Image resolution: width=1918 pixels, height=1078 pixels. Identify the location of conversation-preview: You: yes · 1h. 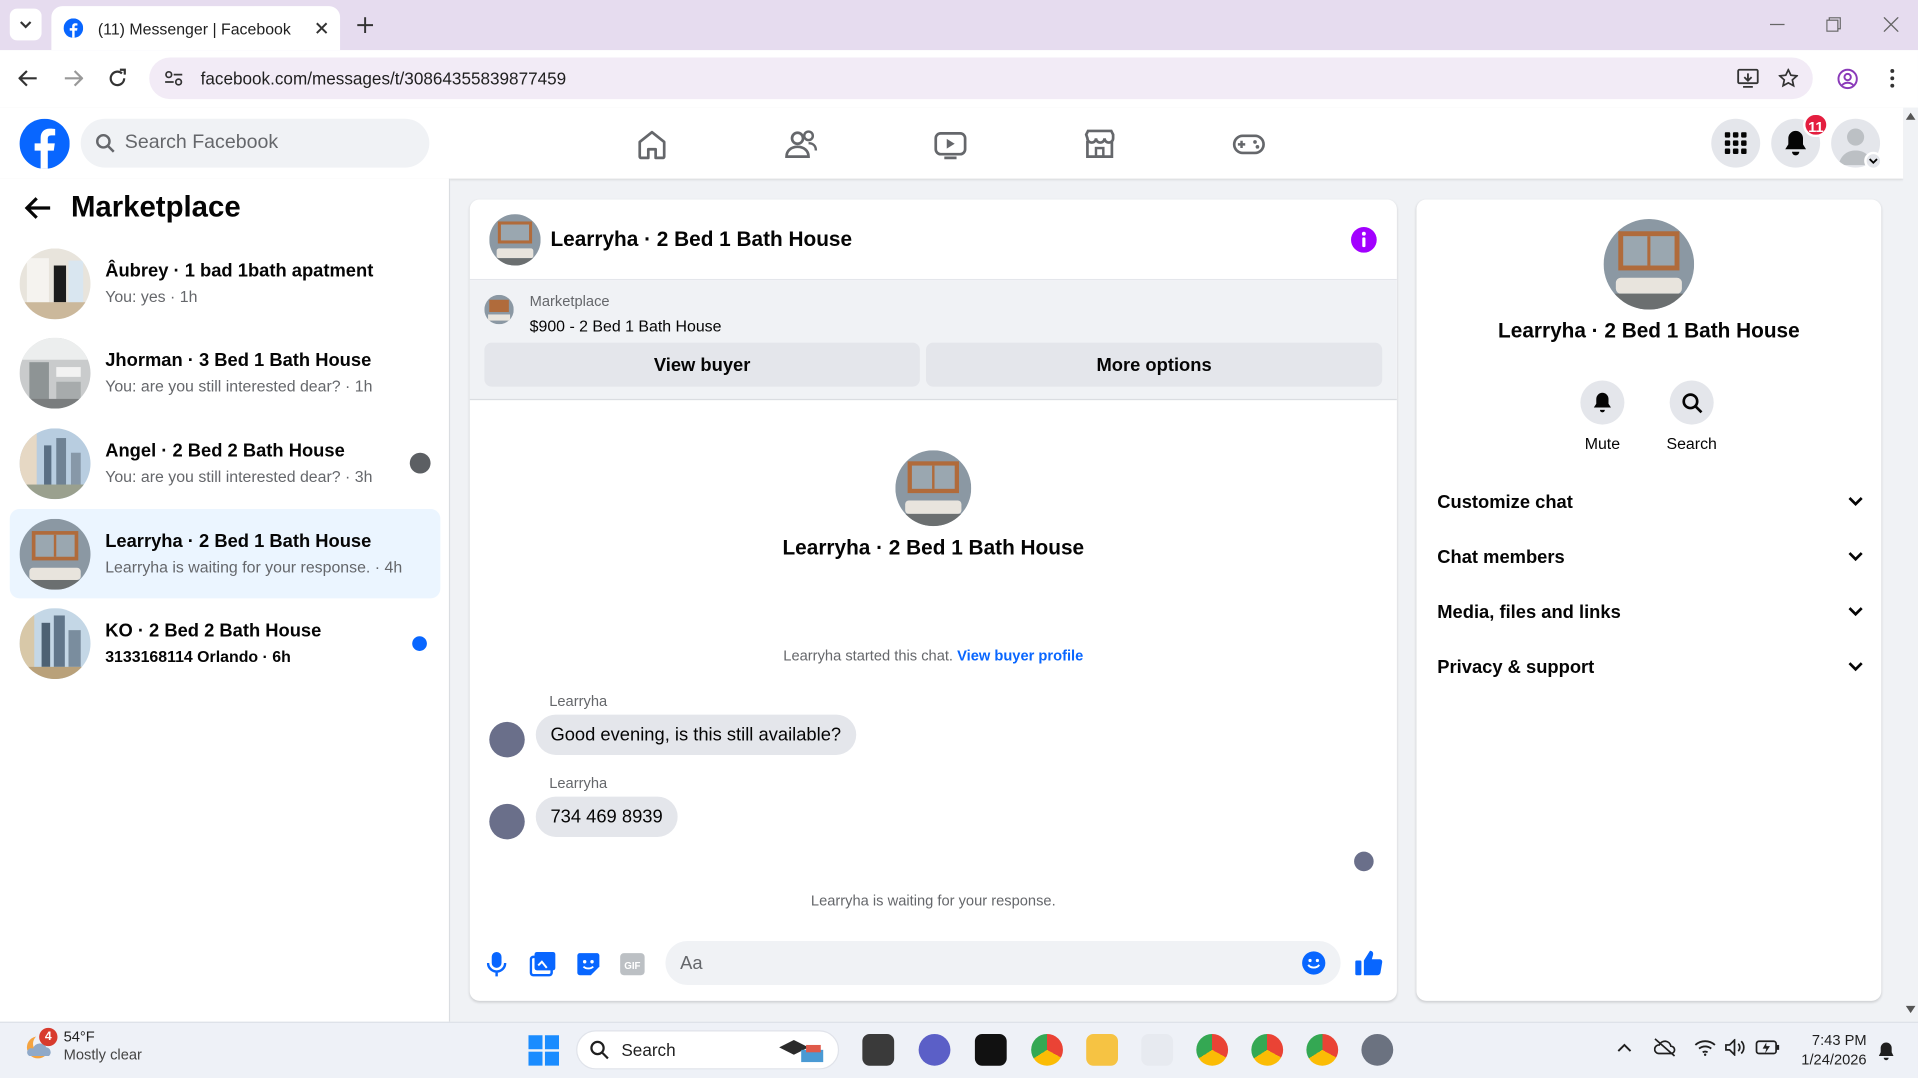
(151, 296).